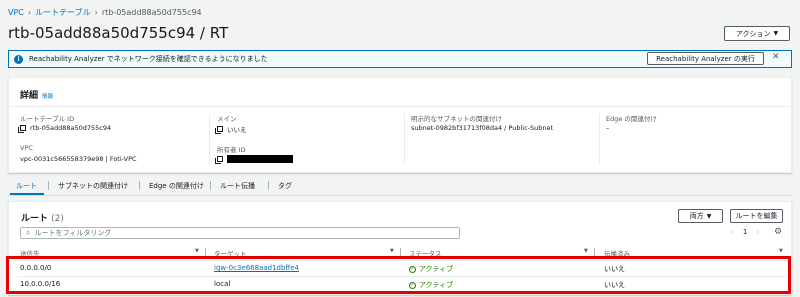  I want to click on details-heading: 詳細 情報, so click(37, 96).